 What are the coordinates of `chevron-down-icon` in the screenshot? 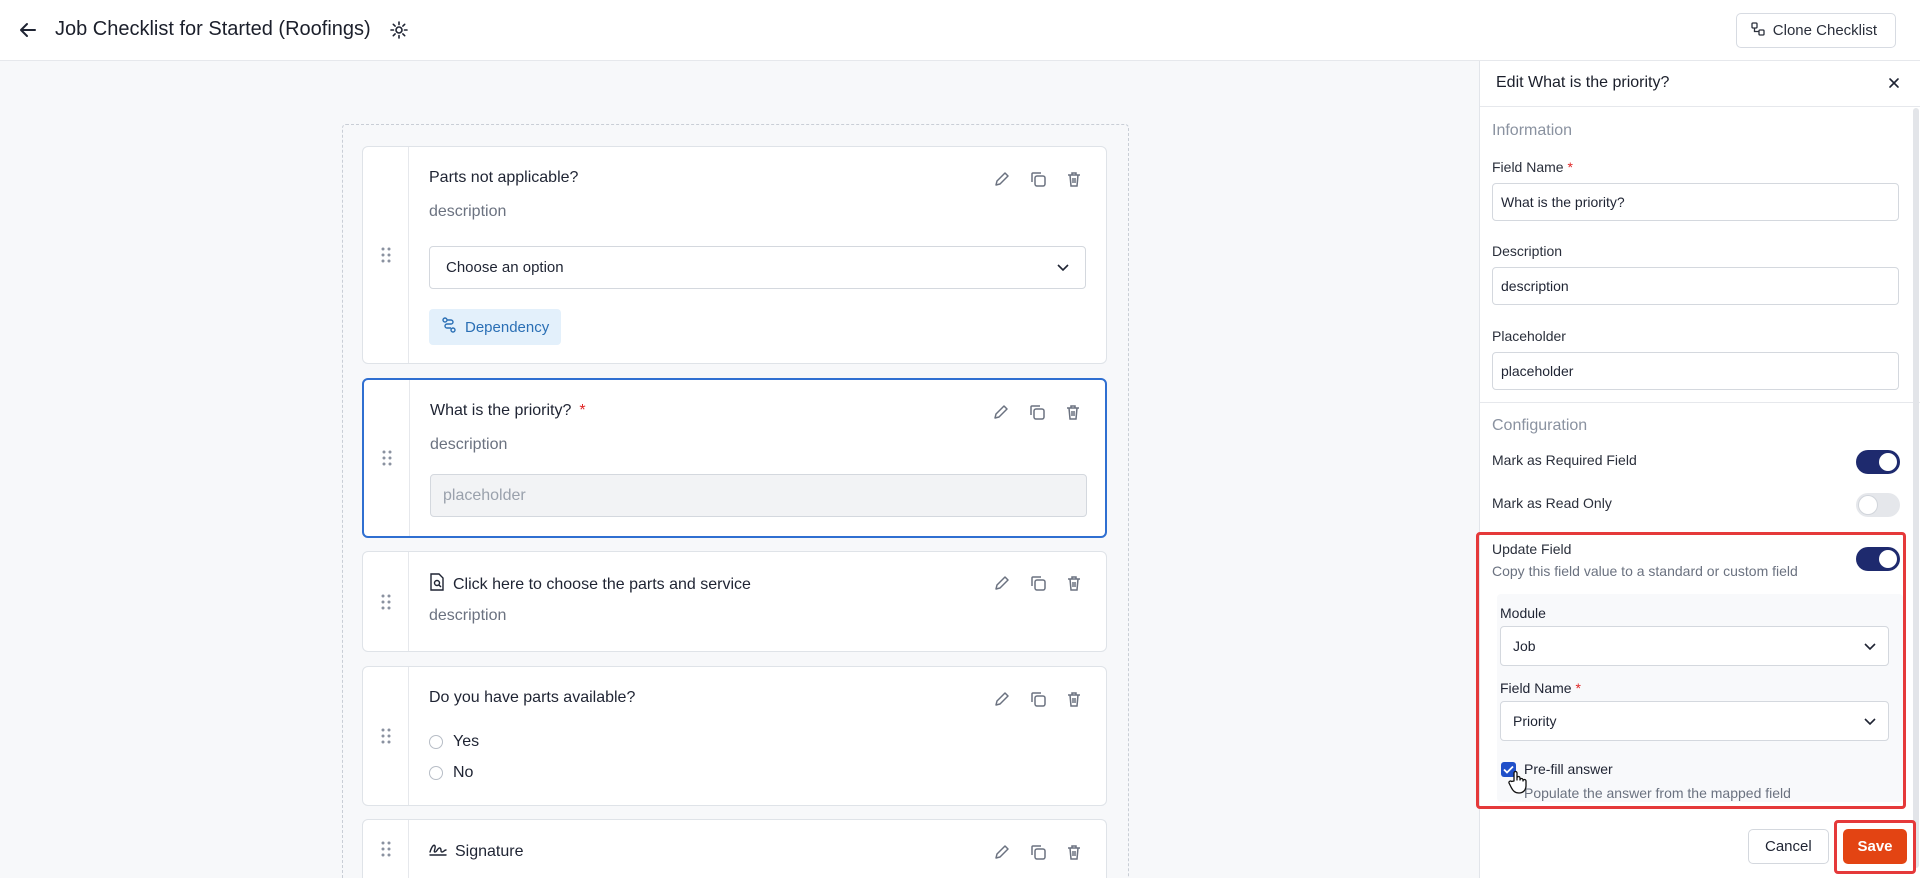 It's located at (1063, 267).